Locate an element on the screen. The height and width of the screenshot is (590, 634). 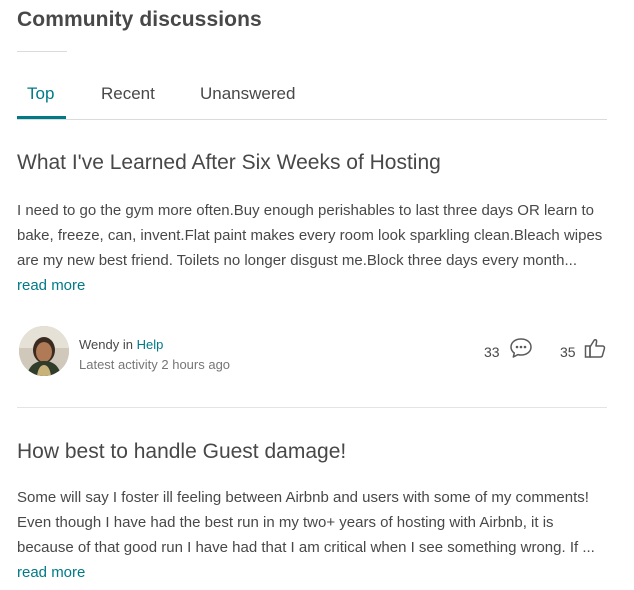
author-name: Wendy is located at coordinates (99, 344).